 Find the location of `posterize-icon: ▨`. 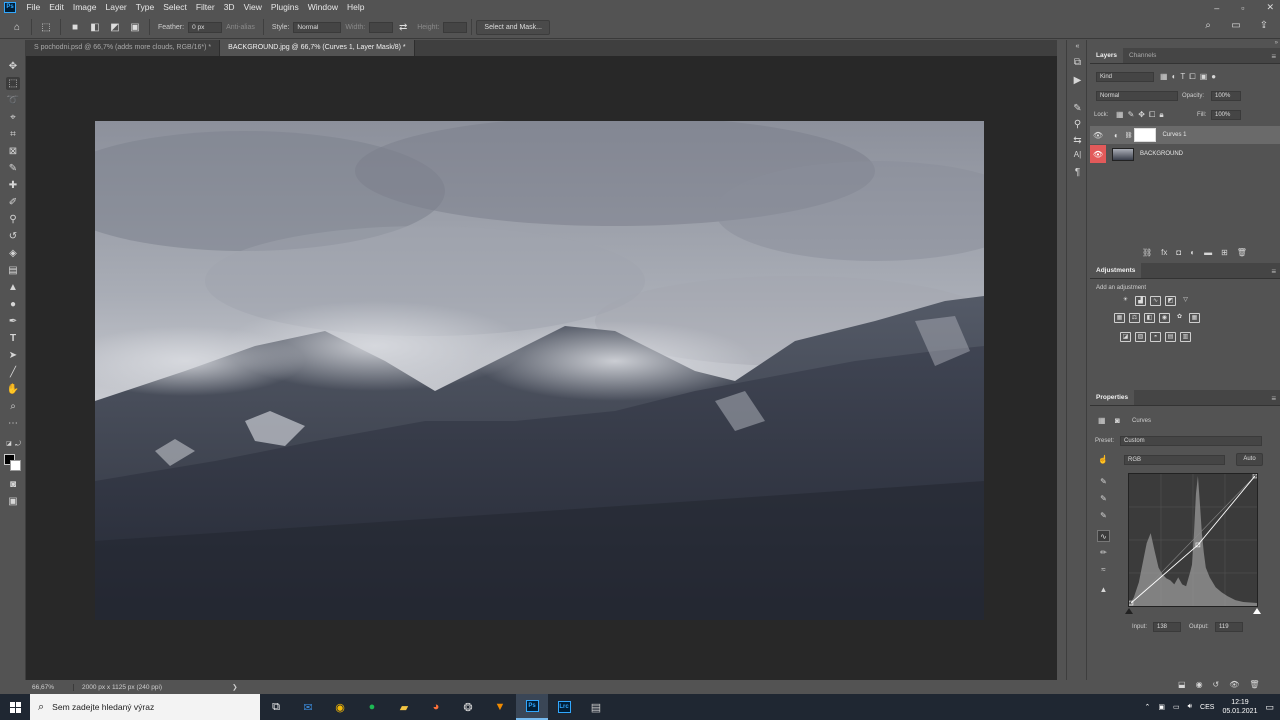

posterize-icon: ▨ is located at coordinates (1140, 337).